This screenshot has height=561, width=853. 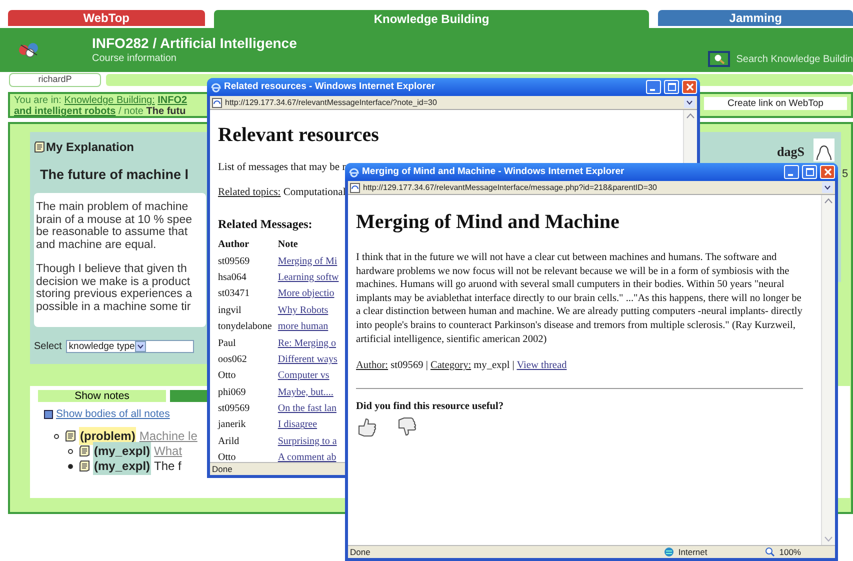 I want to click on author-name: dagS, so click(x=790, y=152).